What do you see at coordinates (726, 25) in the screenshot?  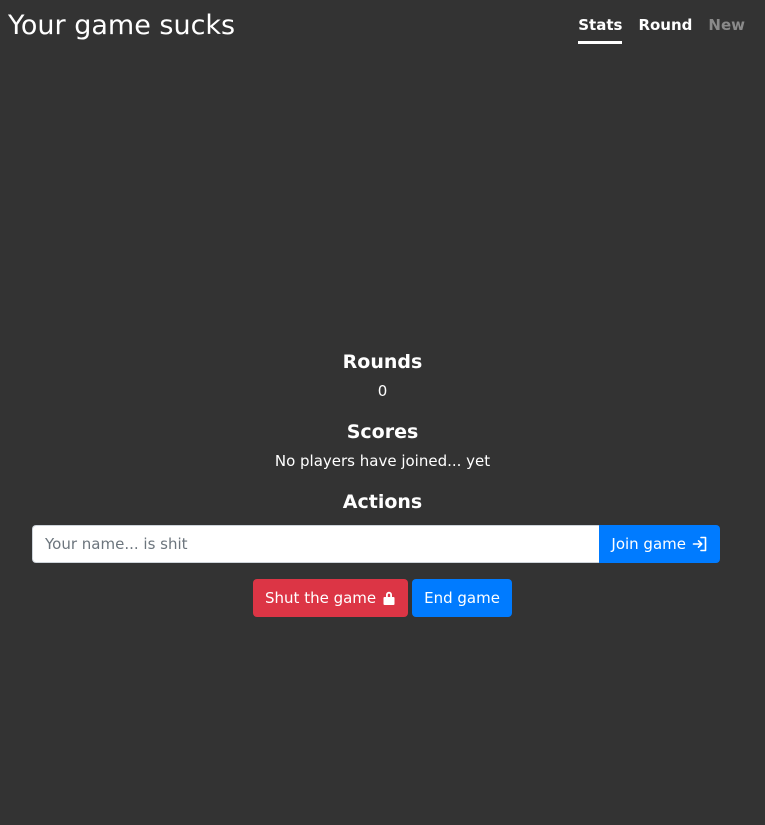 I see `tab-new: New` at bounding box center [726, 25].